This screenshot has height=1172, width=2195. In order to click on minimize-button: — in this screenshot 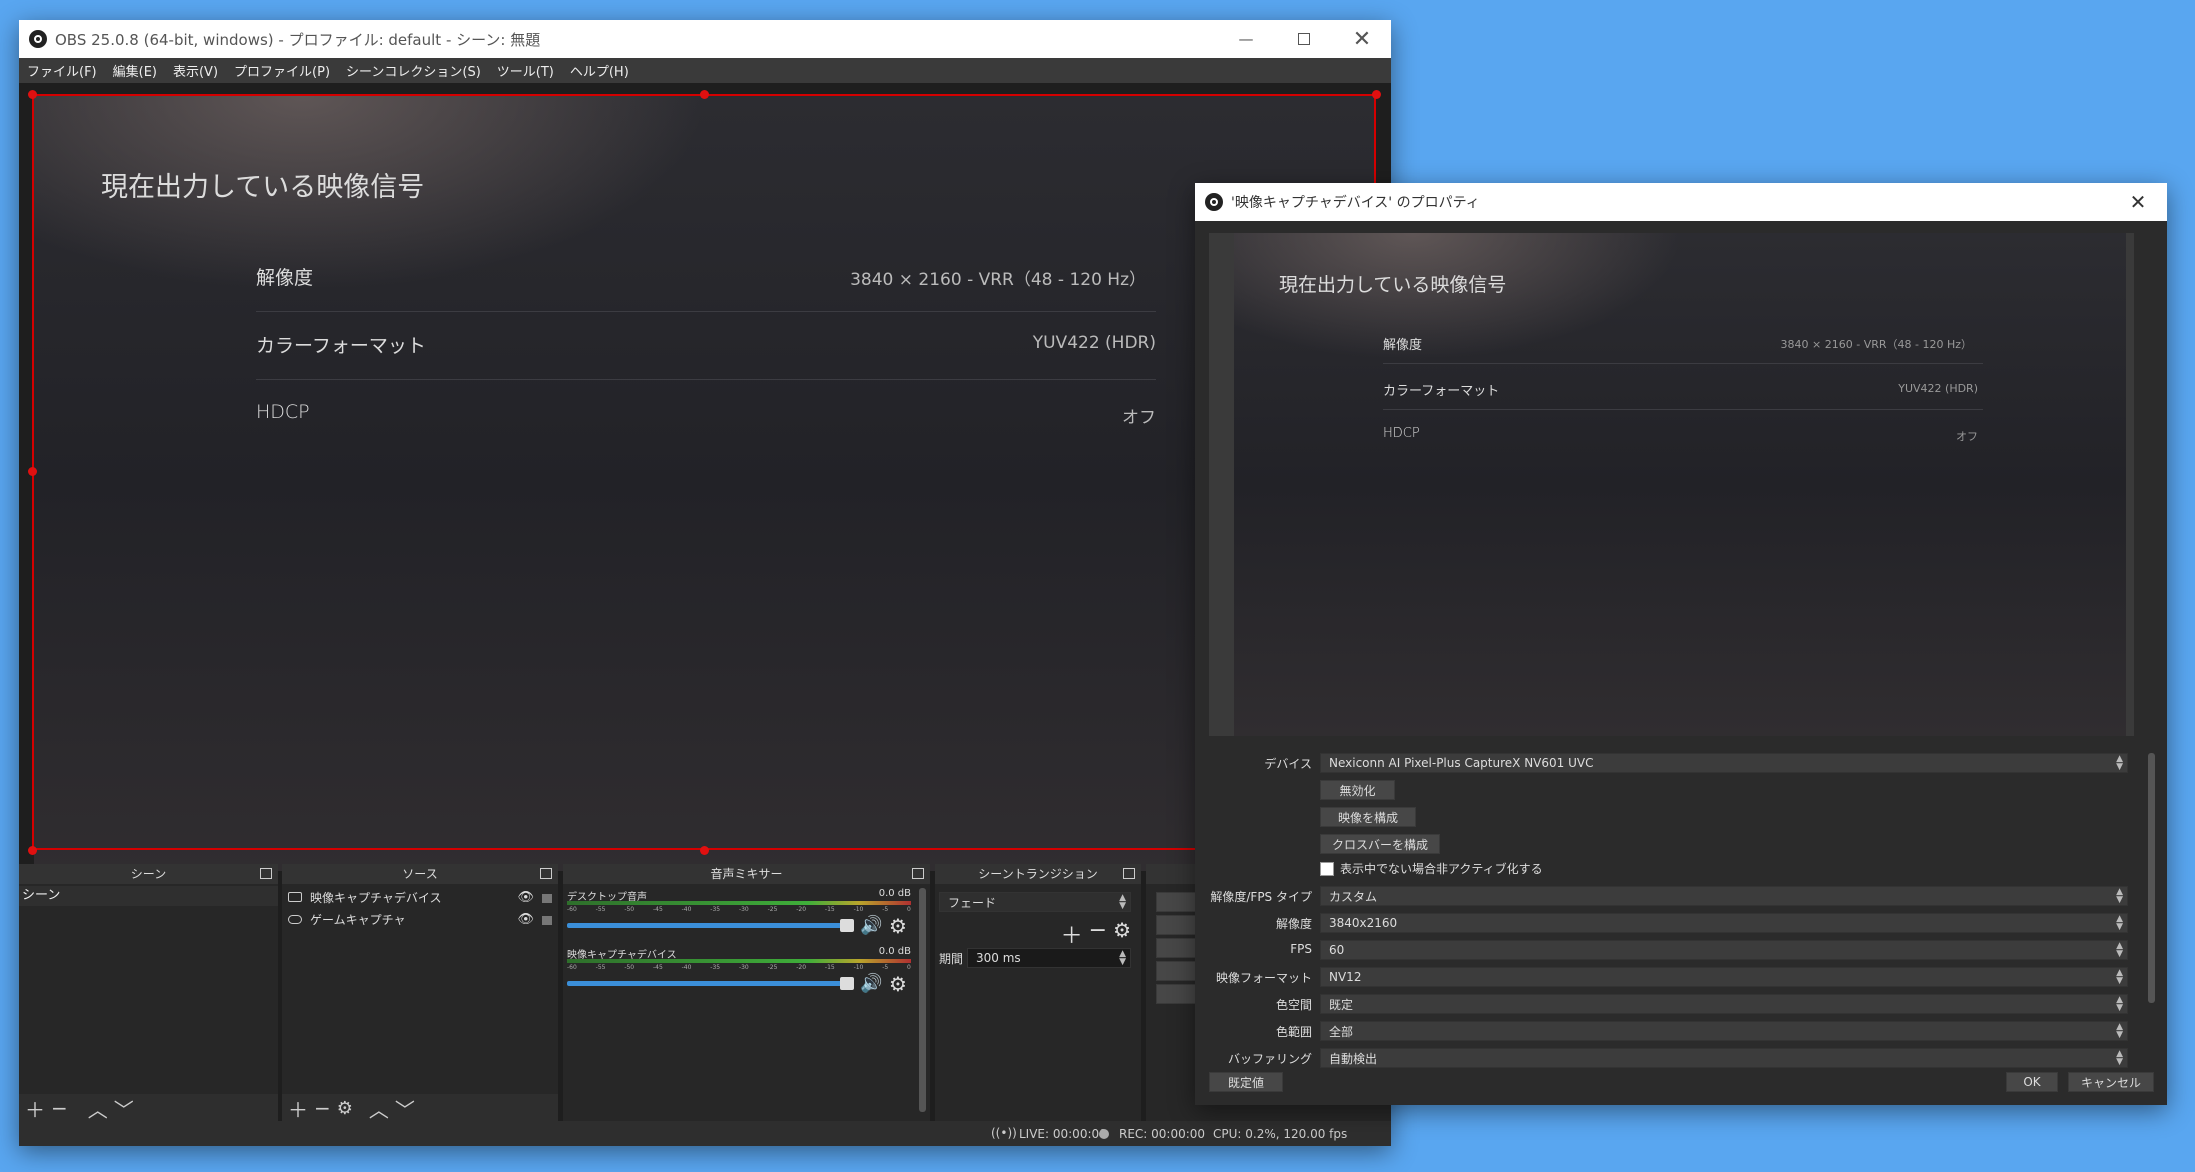, I will do `click(1246, 39)`.